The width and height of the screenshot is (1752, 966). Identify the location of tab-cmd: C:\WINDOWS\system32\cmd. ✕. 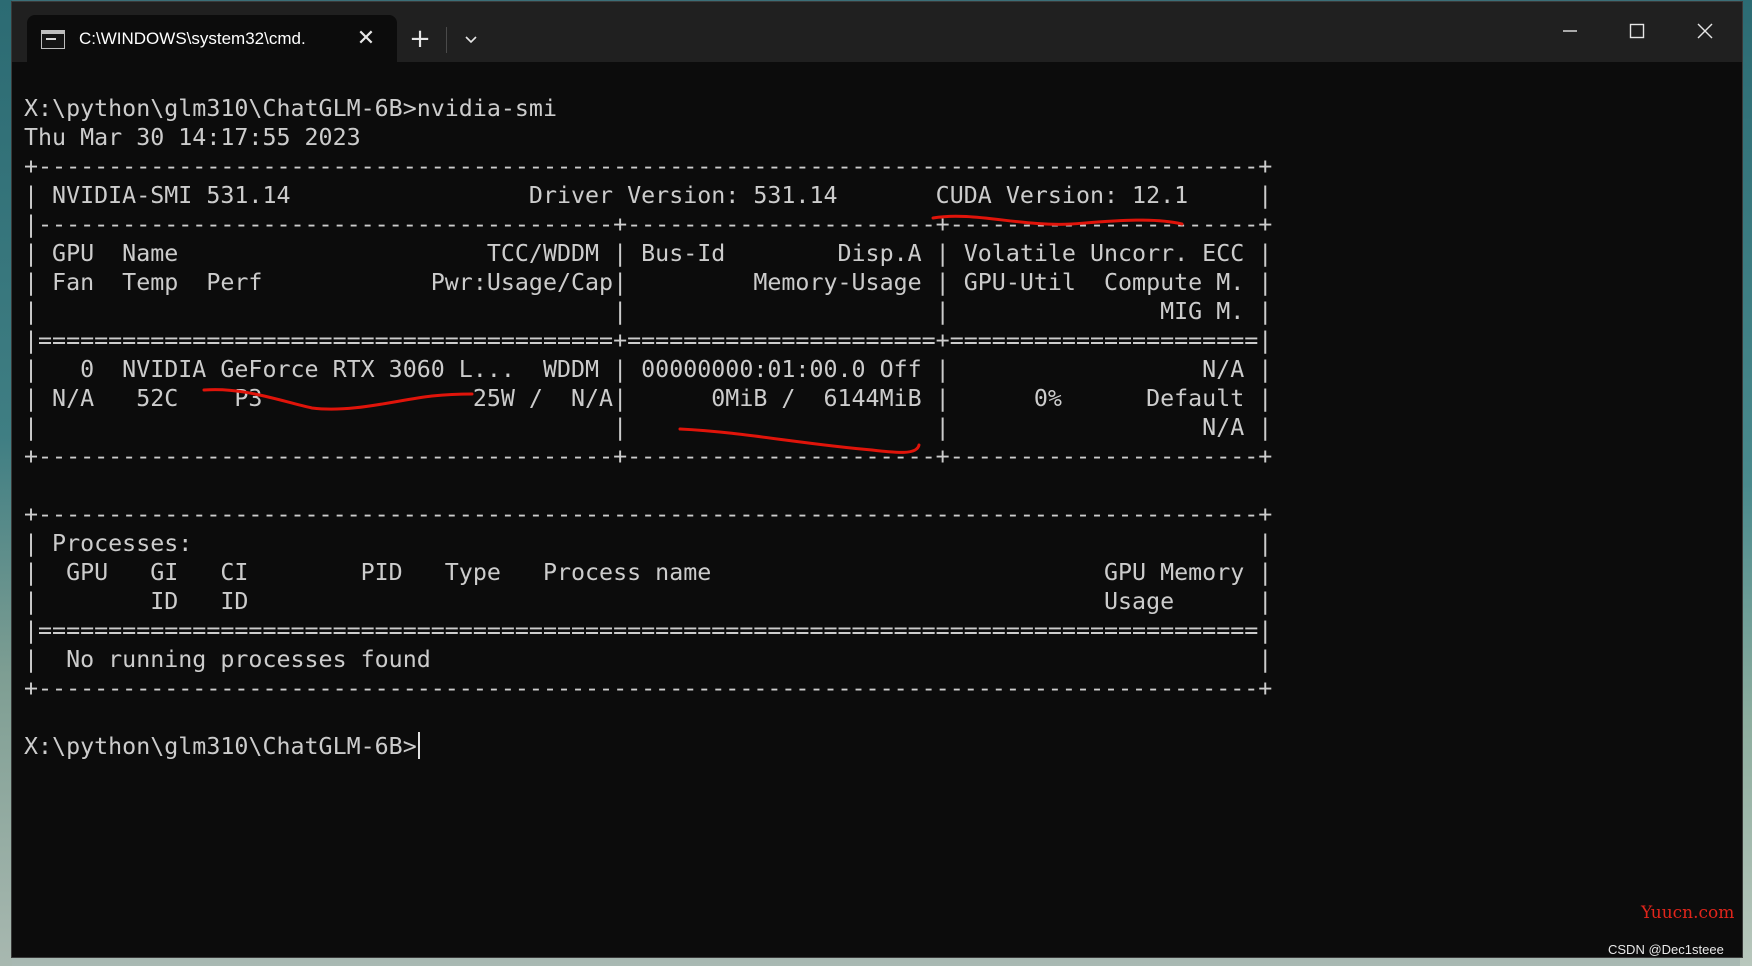
(212, 38).